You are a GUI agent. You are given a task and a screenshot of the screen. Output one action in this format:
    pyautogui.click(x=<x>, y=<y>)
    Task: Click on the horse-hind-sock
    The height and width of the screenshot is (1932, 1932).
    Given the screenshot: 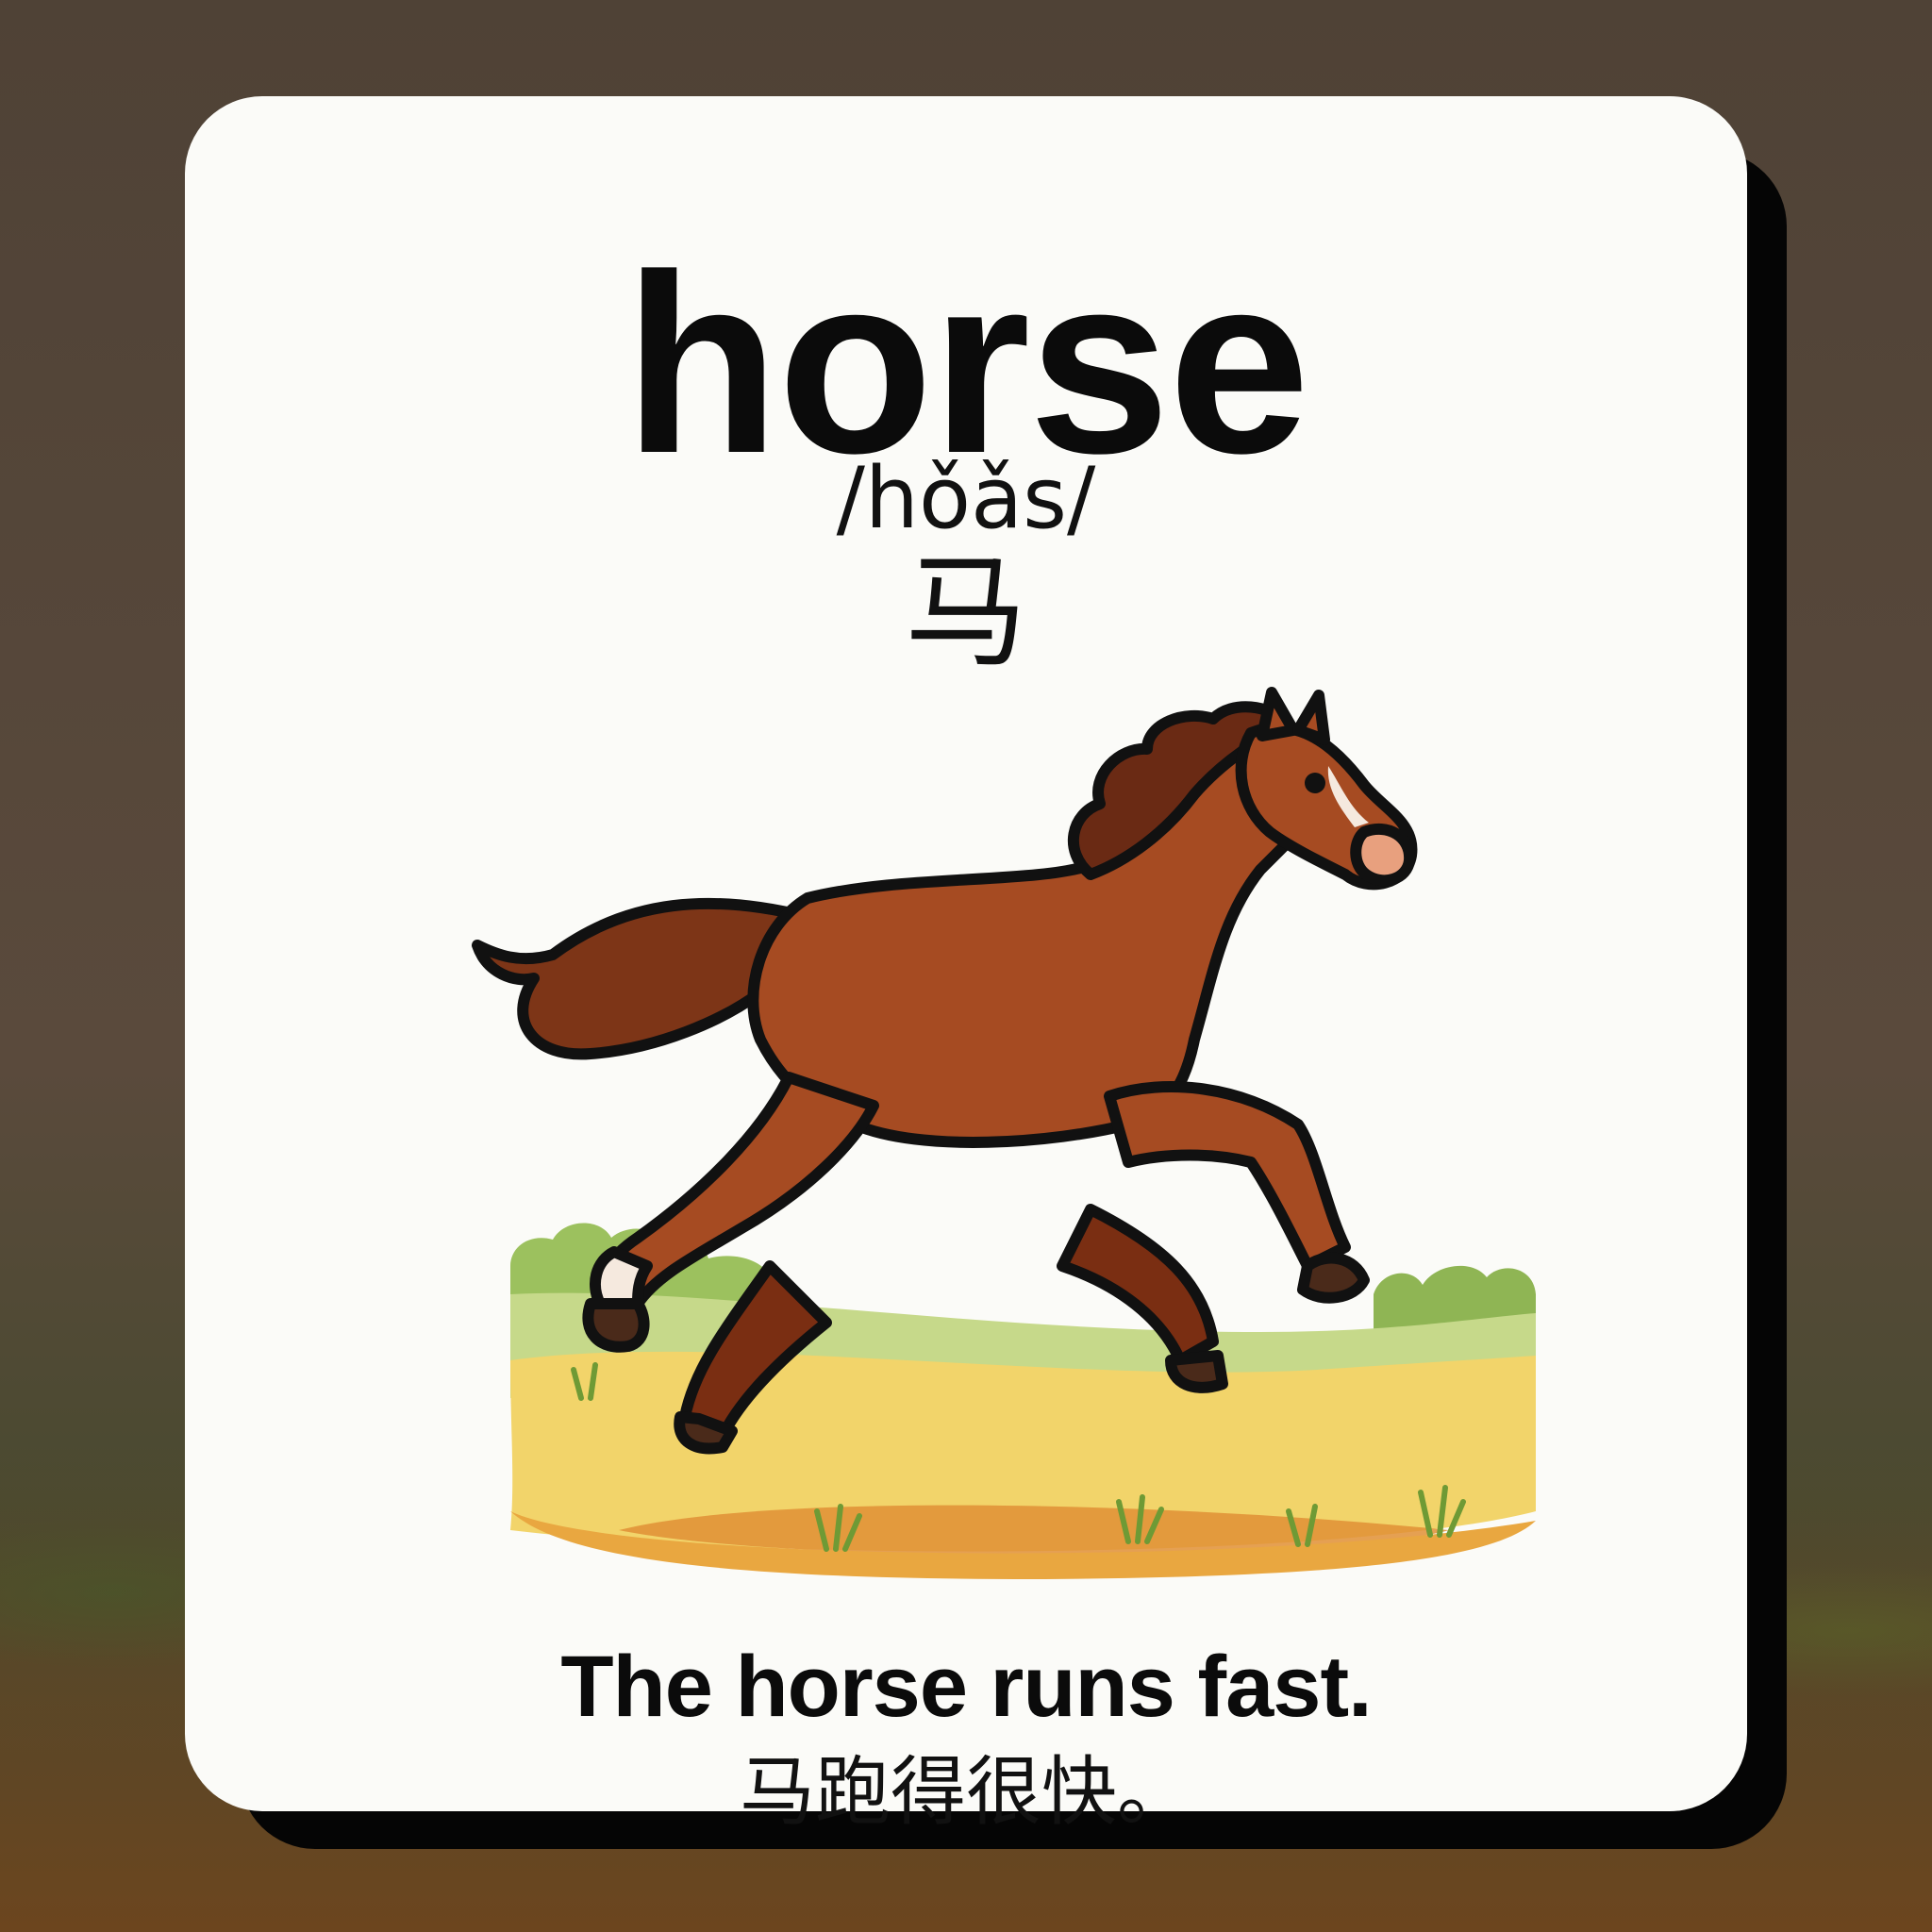 What is the action you would take?
    pyautogui.click(x=621, y=1277)
    